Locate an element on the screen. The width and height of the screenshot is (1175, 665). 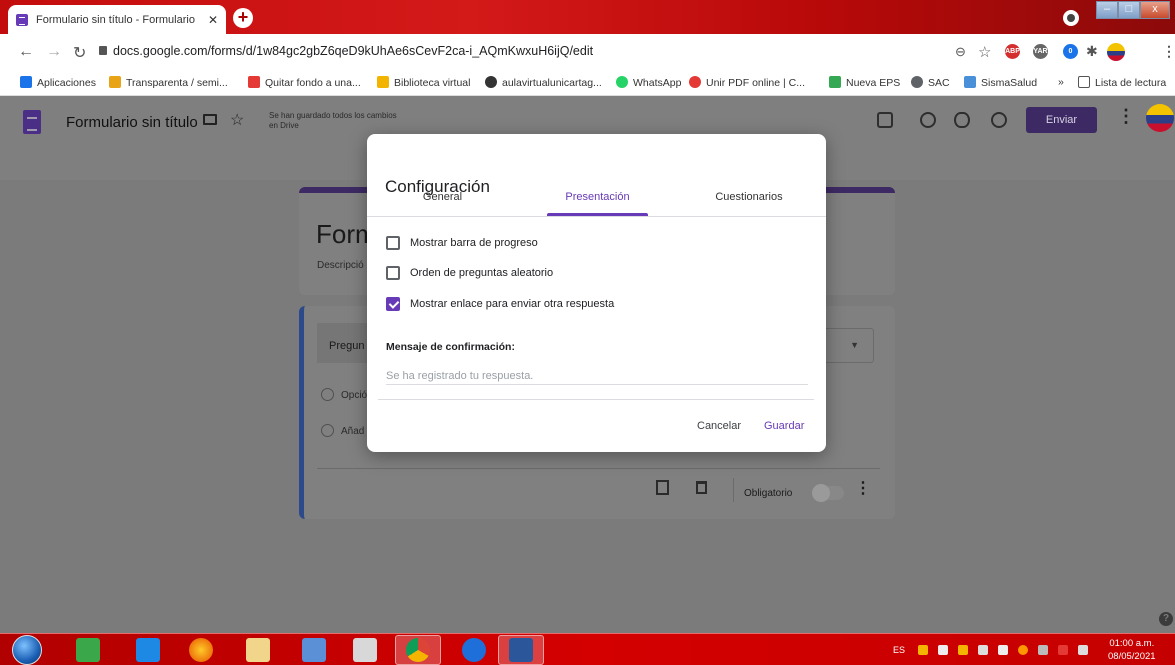
dialog-footer-divider is located at coordinates (596, 399).